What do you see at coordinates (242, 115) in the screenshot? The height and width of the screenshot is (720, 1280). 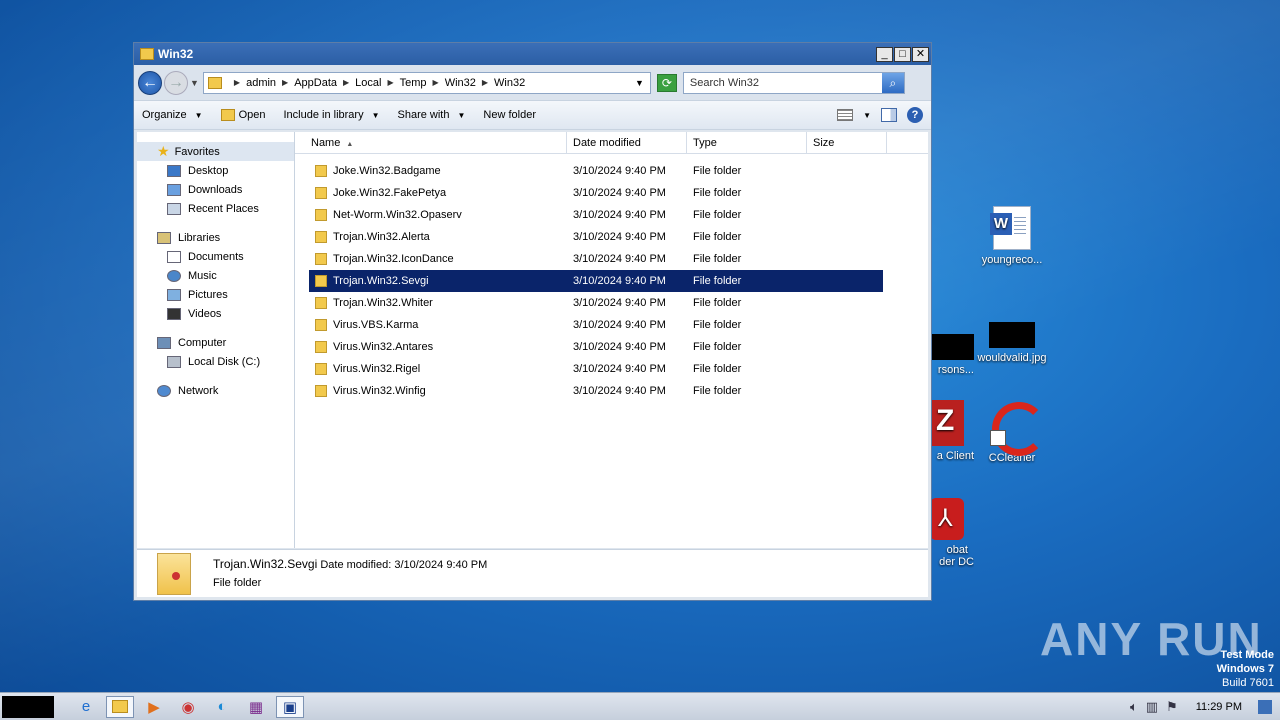 I see `open-button: Open` at bounding box center [242, 115].